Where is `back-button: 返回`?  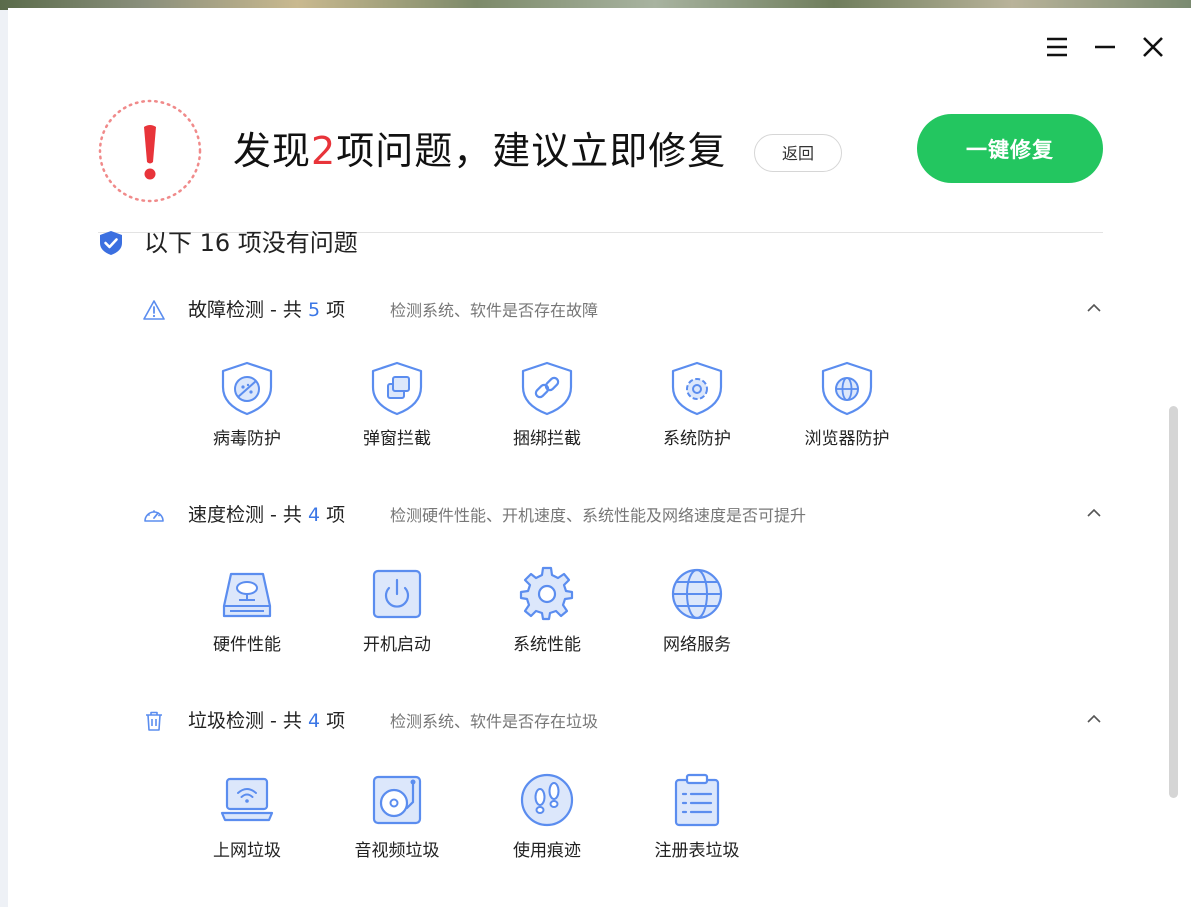
back-button: 返回 is located at coordinates (798, 153).